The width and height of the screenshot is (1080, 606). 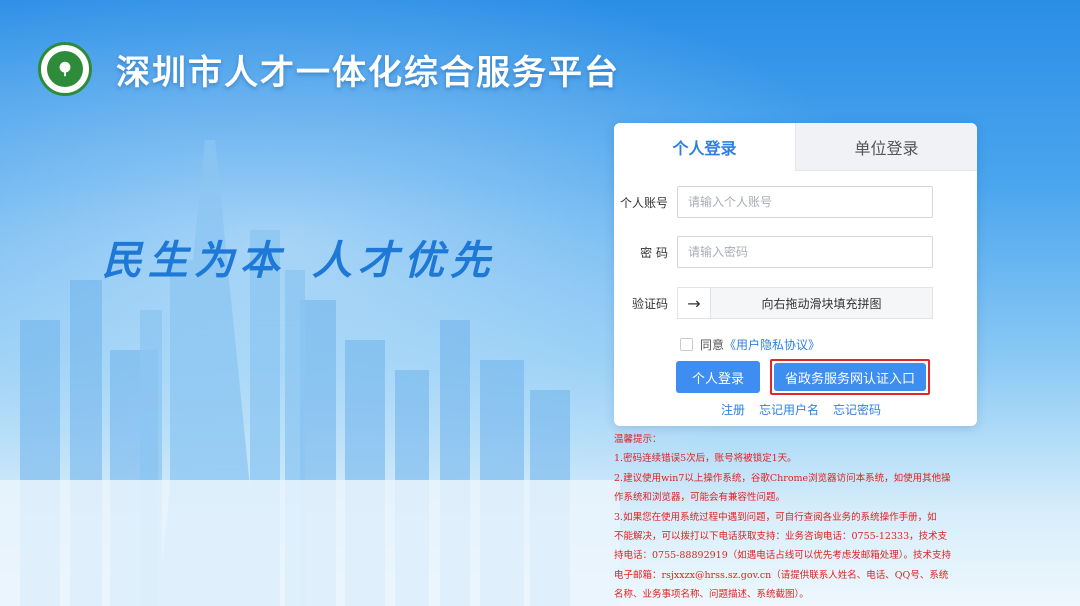 What do you see at coordinates (694, 303) in the screenshot?
I see `arrow-right-icon: →` at bounding box center [694, 303].